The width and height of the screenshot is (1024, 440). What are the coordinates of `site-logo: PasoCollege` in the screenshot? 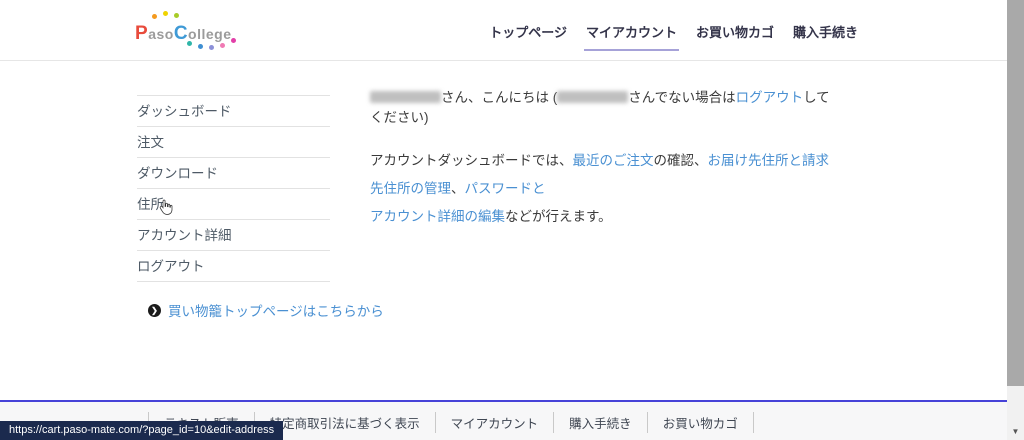 It's located at (192, 31).